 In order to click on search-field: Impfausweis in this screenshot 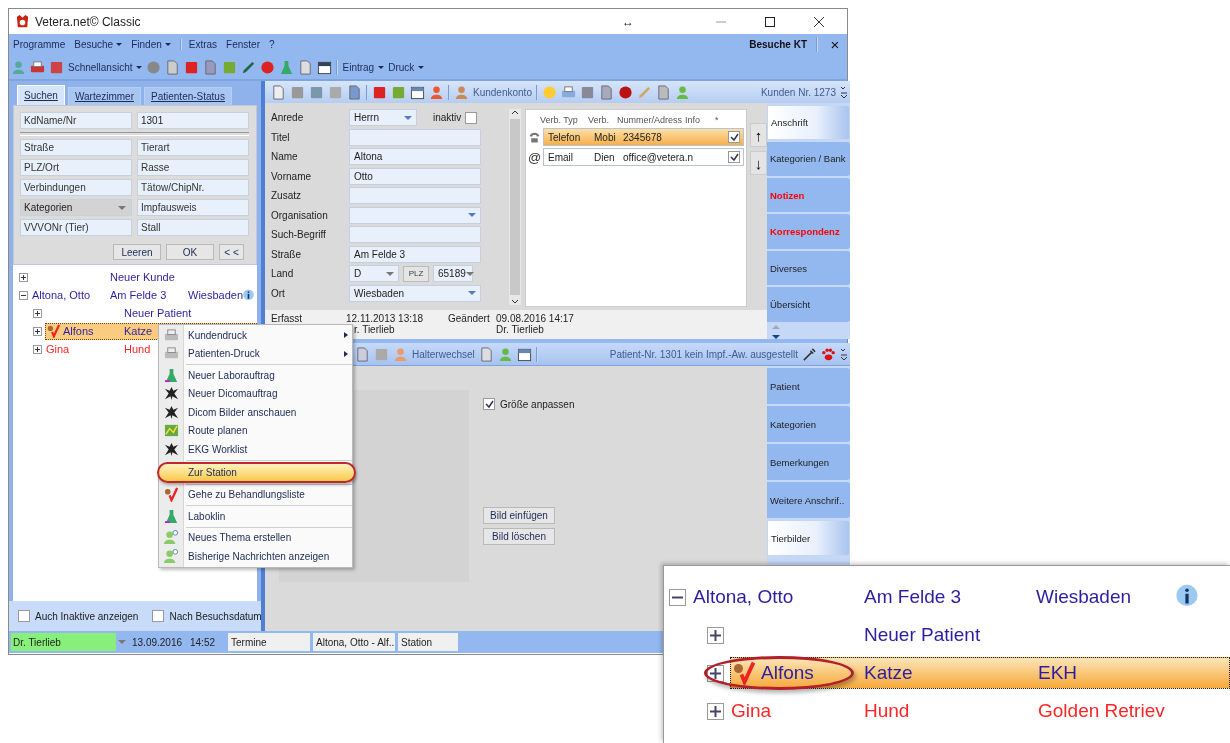, I will do `click(193, 207)`.